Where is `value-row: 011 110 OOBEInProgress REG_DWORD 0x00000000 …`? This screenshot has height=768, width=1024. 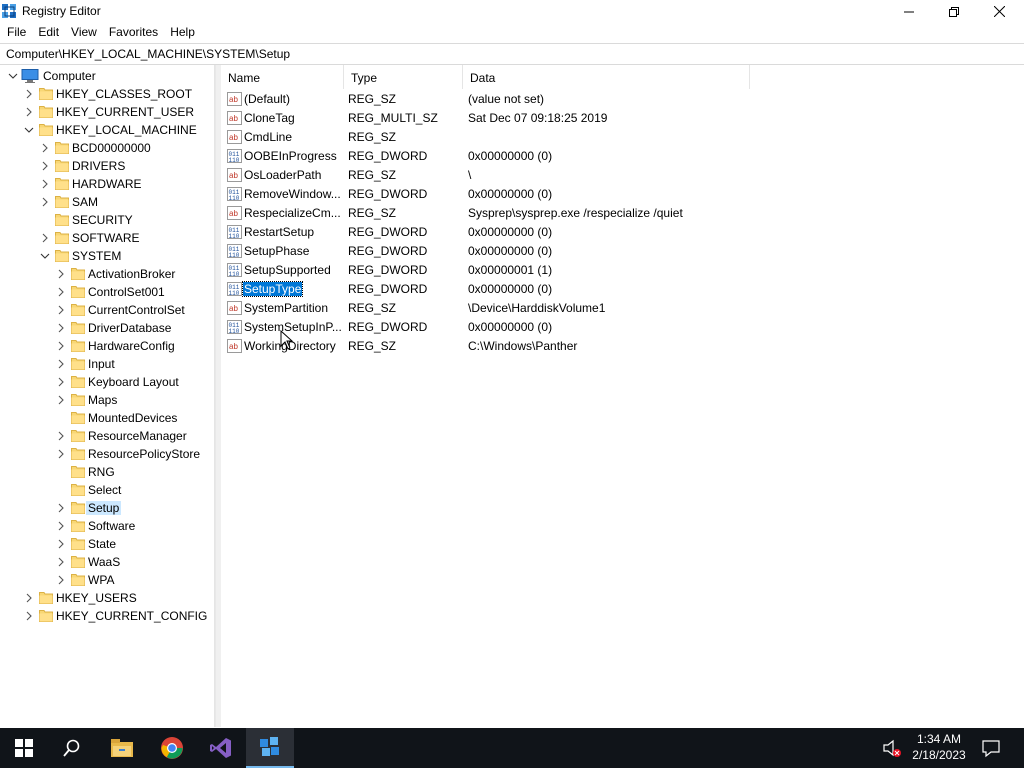 value-row: 011 110 OOBEInProgress REG_DWORD 0x00000000 … is located at coordinates (611, 156).